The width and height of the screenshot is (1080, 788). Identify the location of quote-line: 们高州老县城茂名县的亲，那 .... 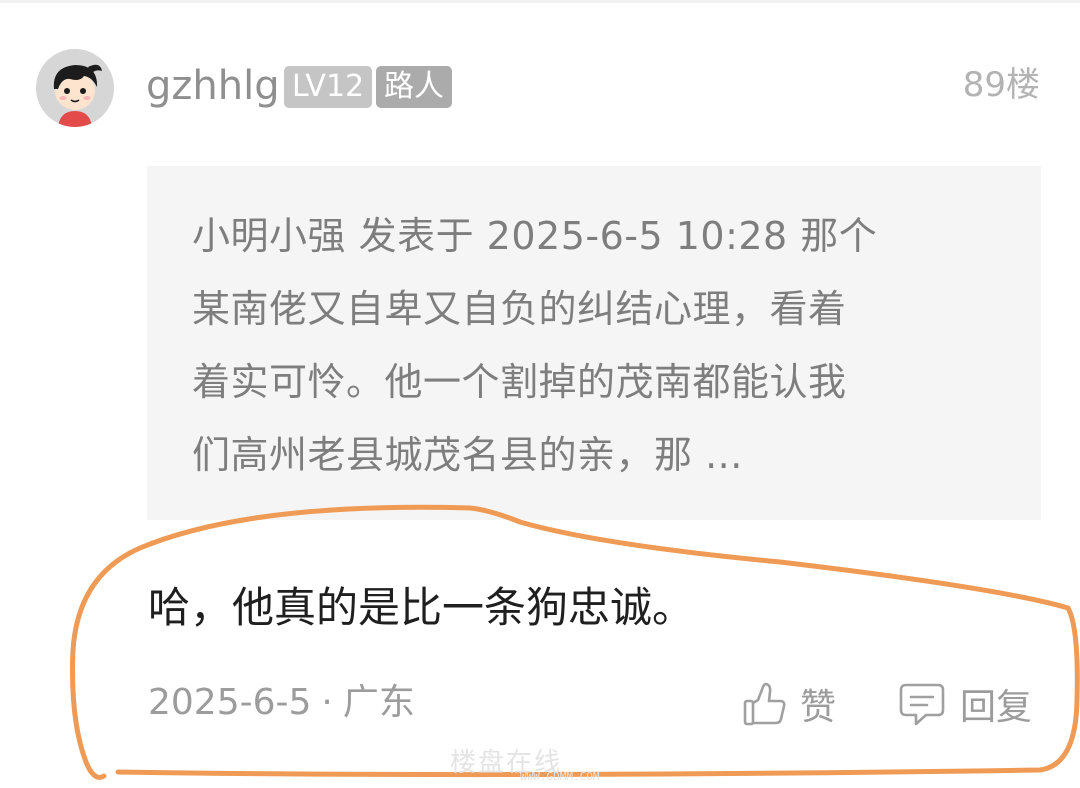
(467, 455).